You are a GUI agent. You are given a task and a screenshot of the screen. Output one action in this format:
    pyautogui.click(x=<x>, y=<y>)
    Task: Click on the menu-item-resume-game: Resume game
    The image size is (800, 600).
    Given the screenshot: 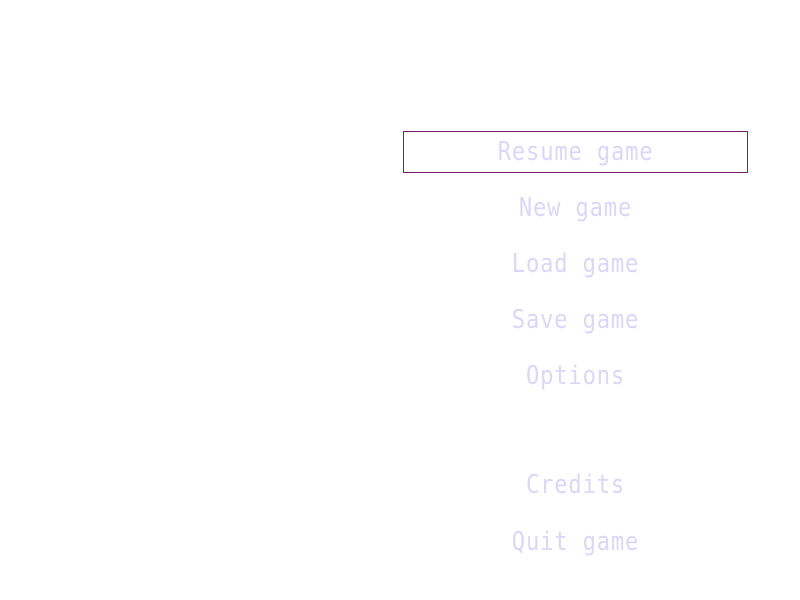 What is the action you would take?
    pyautogui.click(x=575, y=152)
    